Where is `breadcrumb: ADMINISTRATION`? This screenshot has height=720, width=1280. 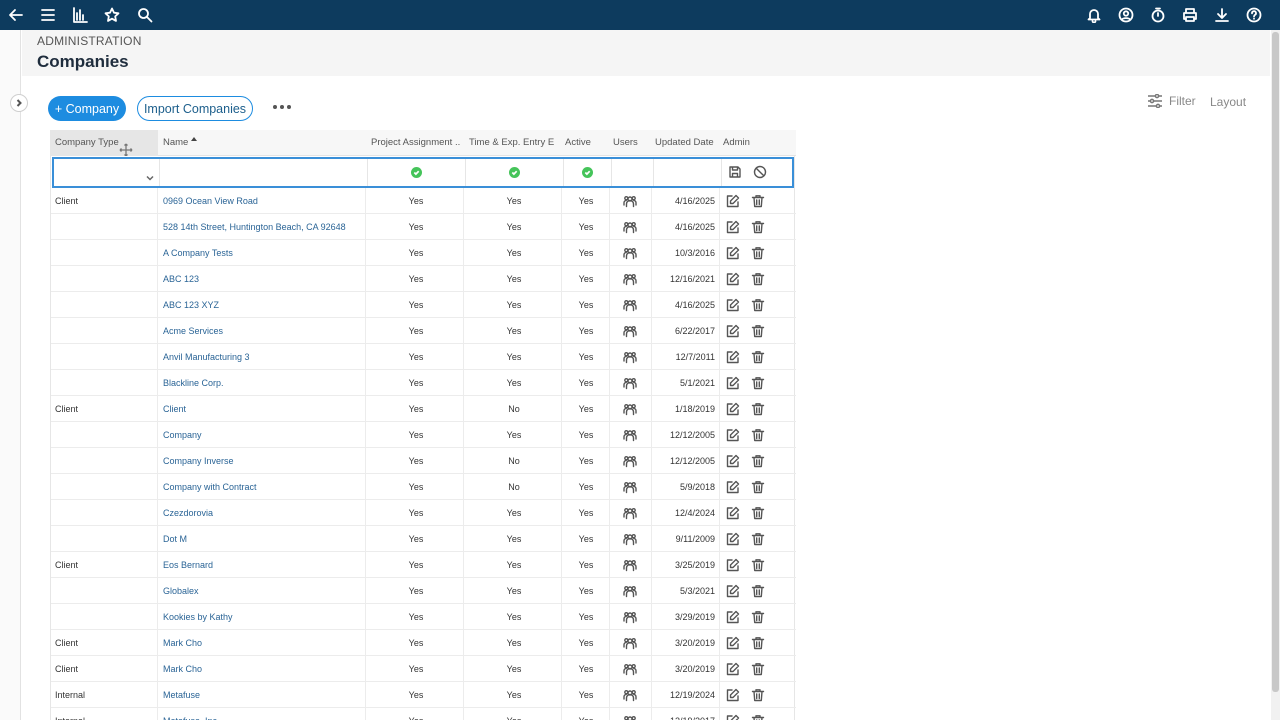
breadcrumb: ADMINISTRATION is located at coordinates (89, 41).